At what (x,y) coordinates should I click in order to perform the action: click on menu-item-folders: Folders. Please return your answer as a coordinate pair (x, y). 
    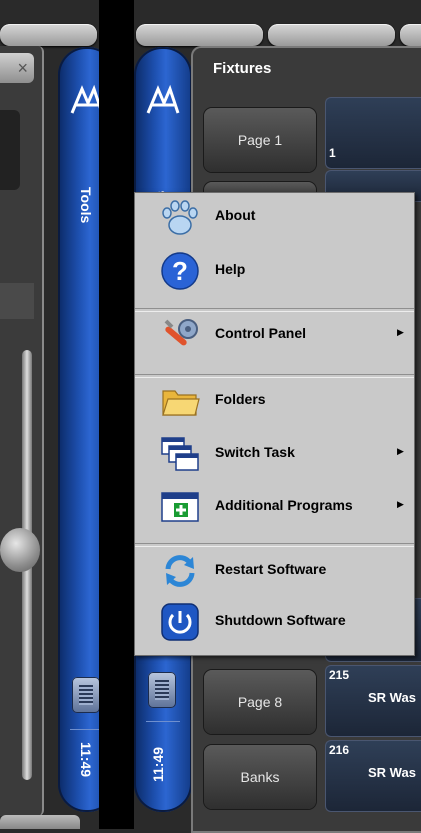
    Looking at the image, I should click on (274, 401).